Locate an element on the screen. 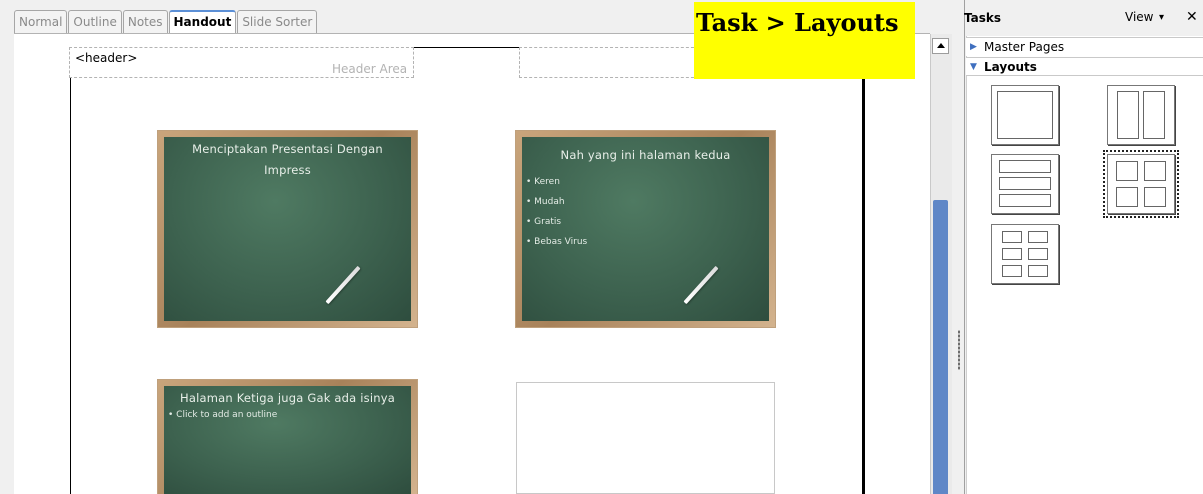  view-dropdown-icon: ▾ is located at coordinates (1161, 17).